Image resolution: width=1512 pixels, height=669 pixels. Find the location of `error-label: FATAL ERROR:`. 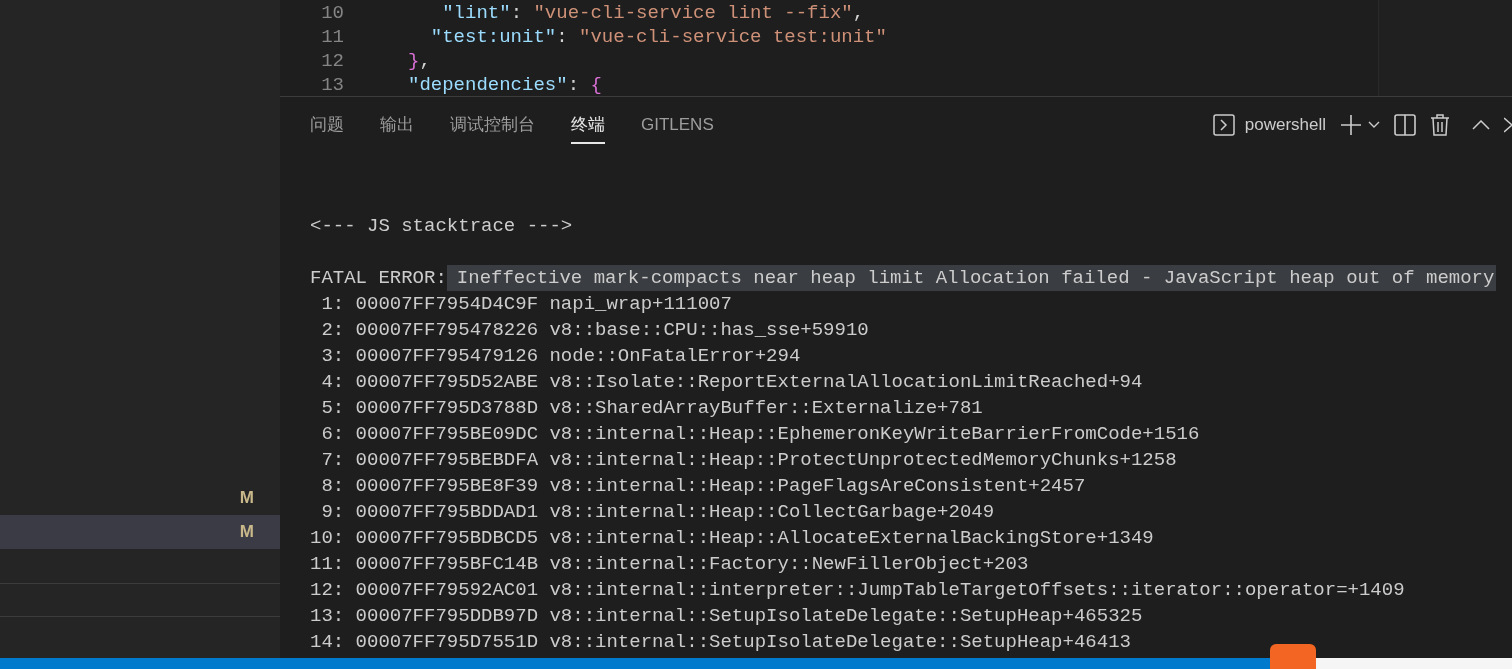

error-label: FATAL ERROR: is located at coordinates (378, 278).